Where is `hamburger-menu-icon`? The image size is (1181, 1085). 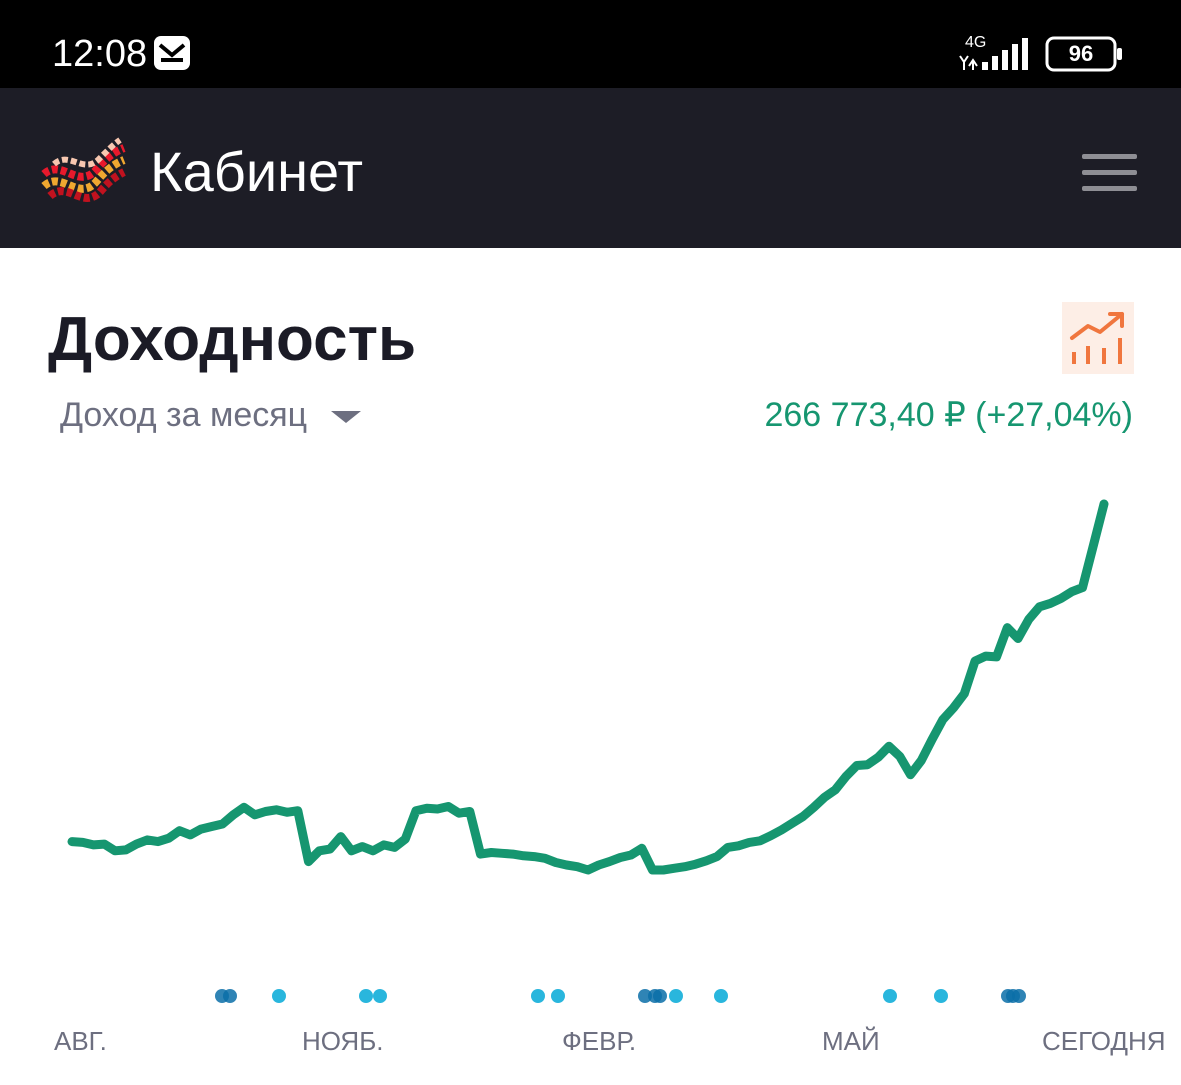
hamburger-menu-icon is located at coordinates (1109, 173).